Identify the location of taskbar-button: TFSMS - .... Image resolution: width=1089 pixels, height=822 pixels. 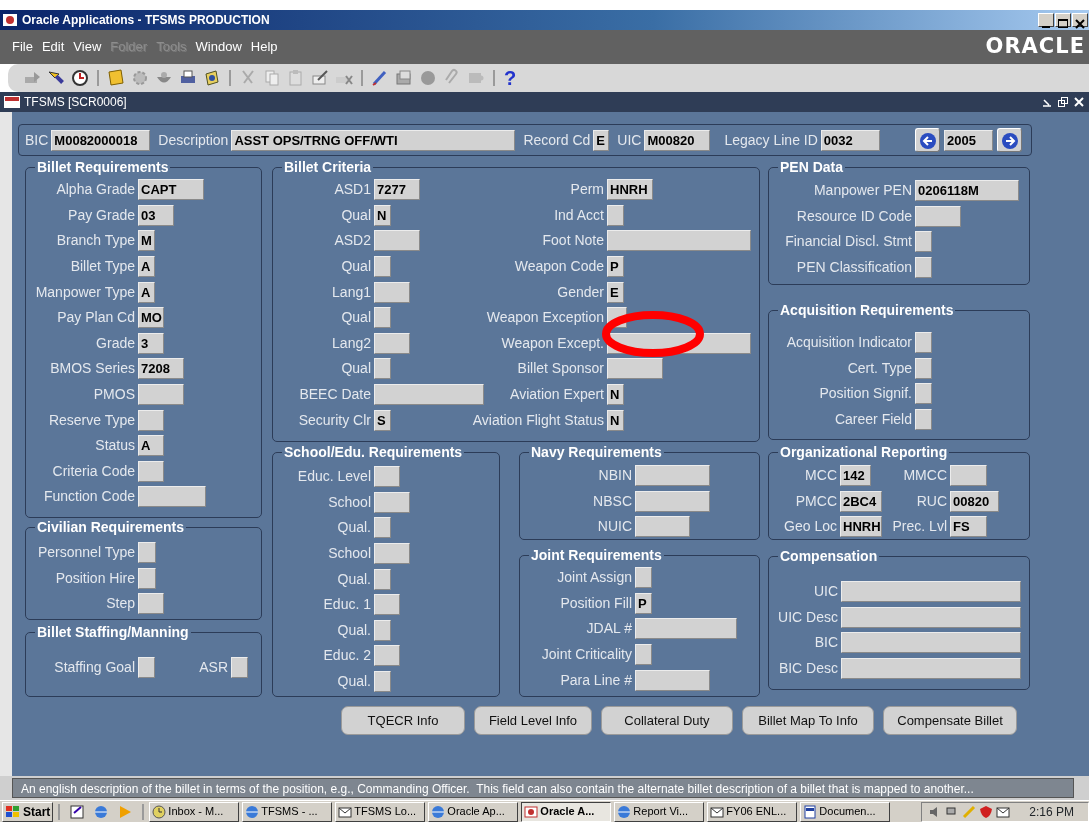
(287, 811).